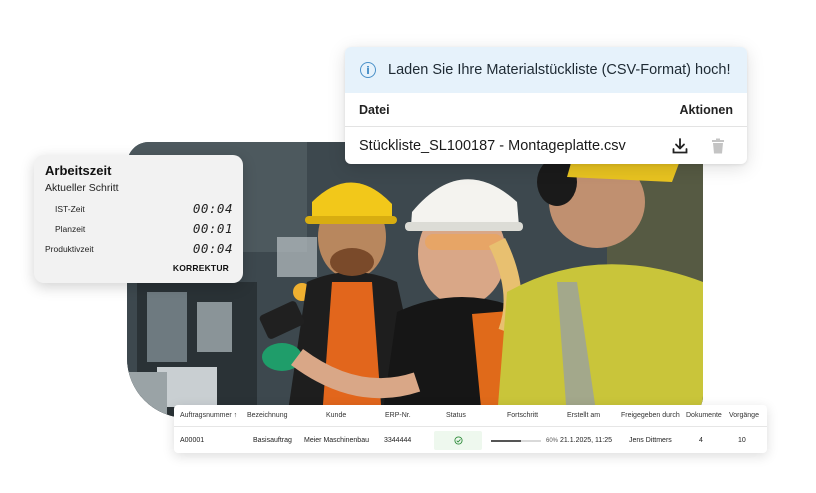 This screenshot has width=816, height=493. I want to click on time-row-actual: IST-Zeit 00:04, so click(139, 208).